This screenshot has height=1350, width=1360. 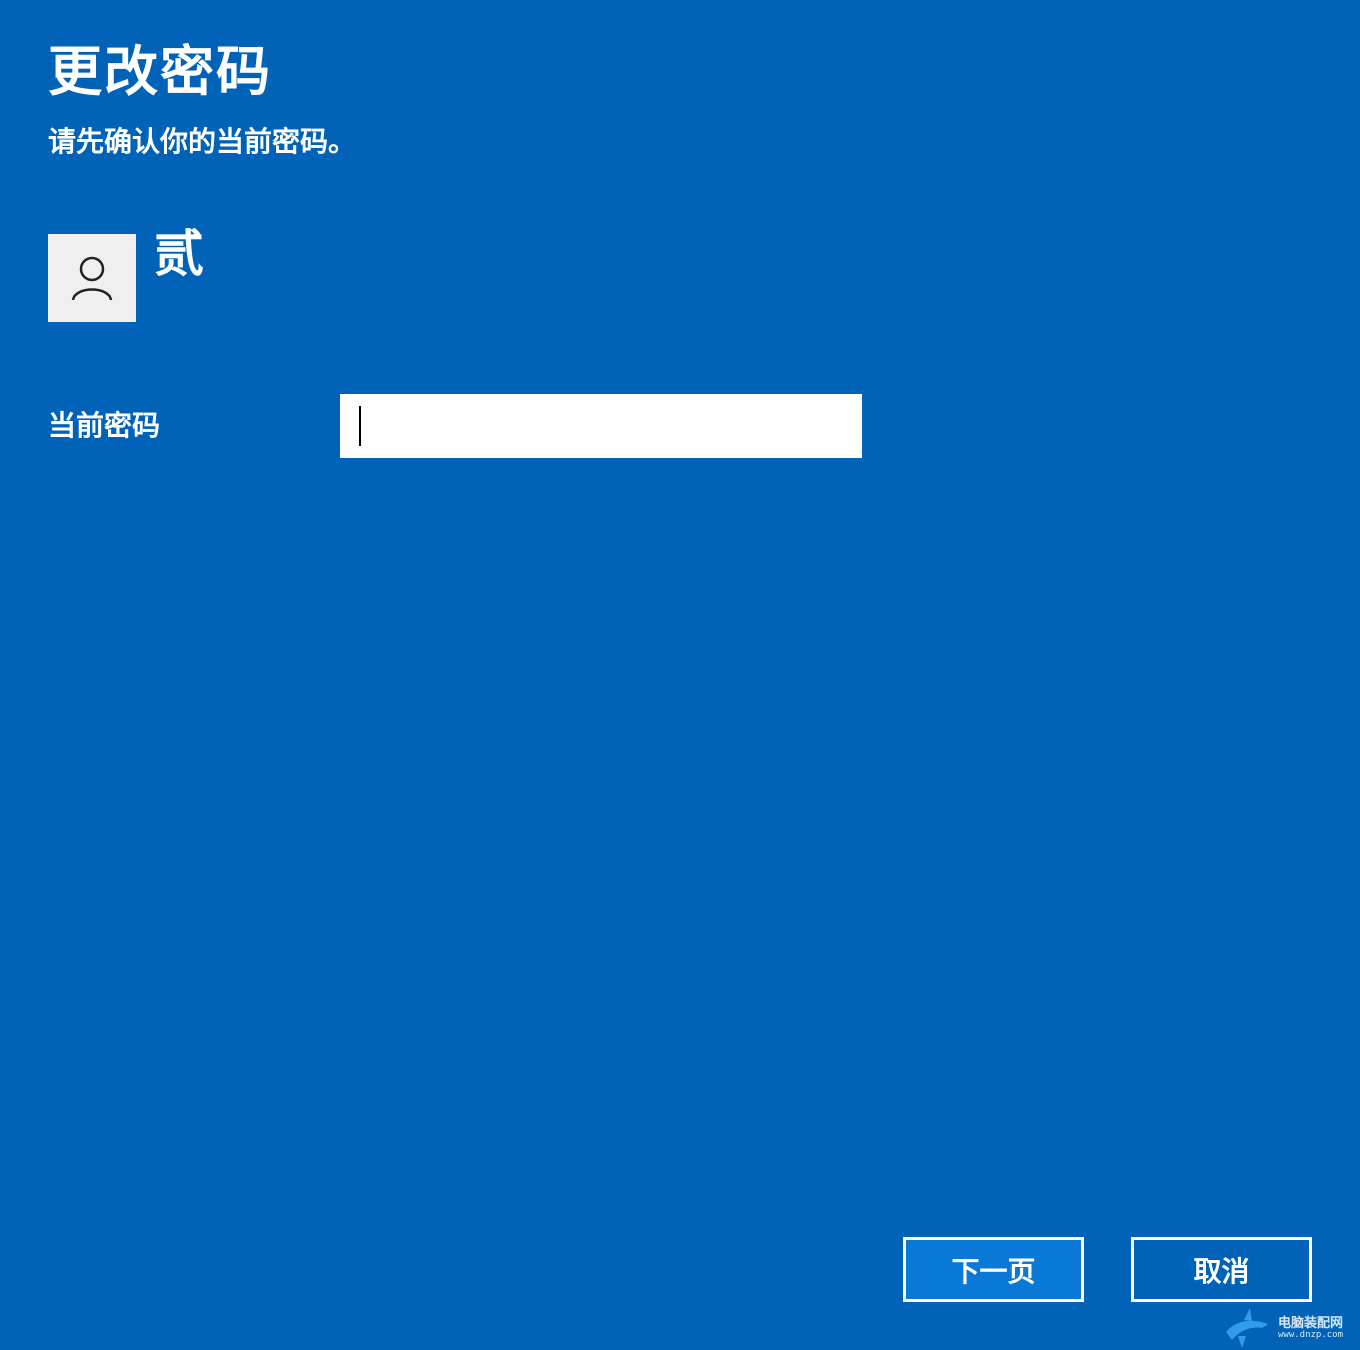 What do you see at coordinates (160, 71) in the screenshot?
I see `page-title: 更改密码` at bounding box center [160, 71].